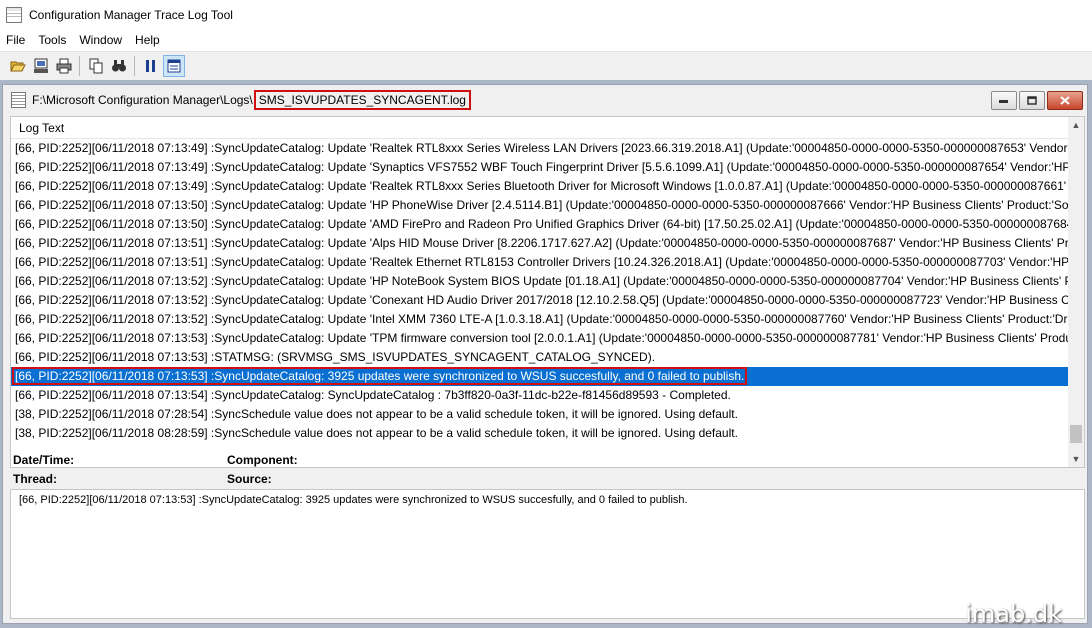  I want to click on close-icon, so click(1065, 100).